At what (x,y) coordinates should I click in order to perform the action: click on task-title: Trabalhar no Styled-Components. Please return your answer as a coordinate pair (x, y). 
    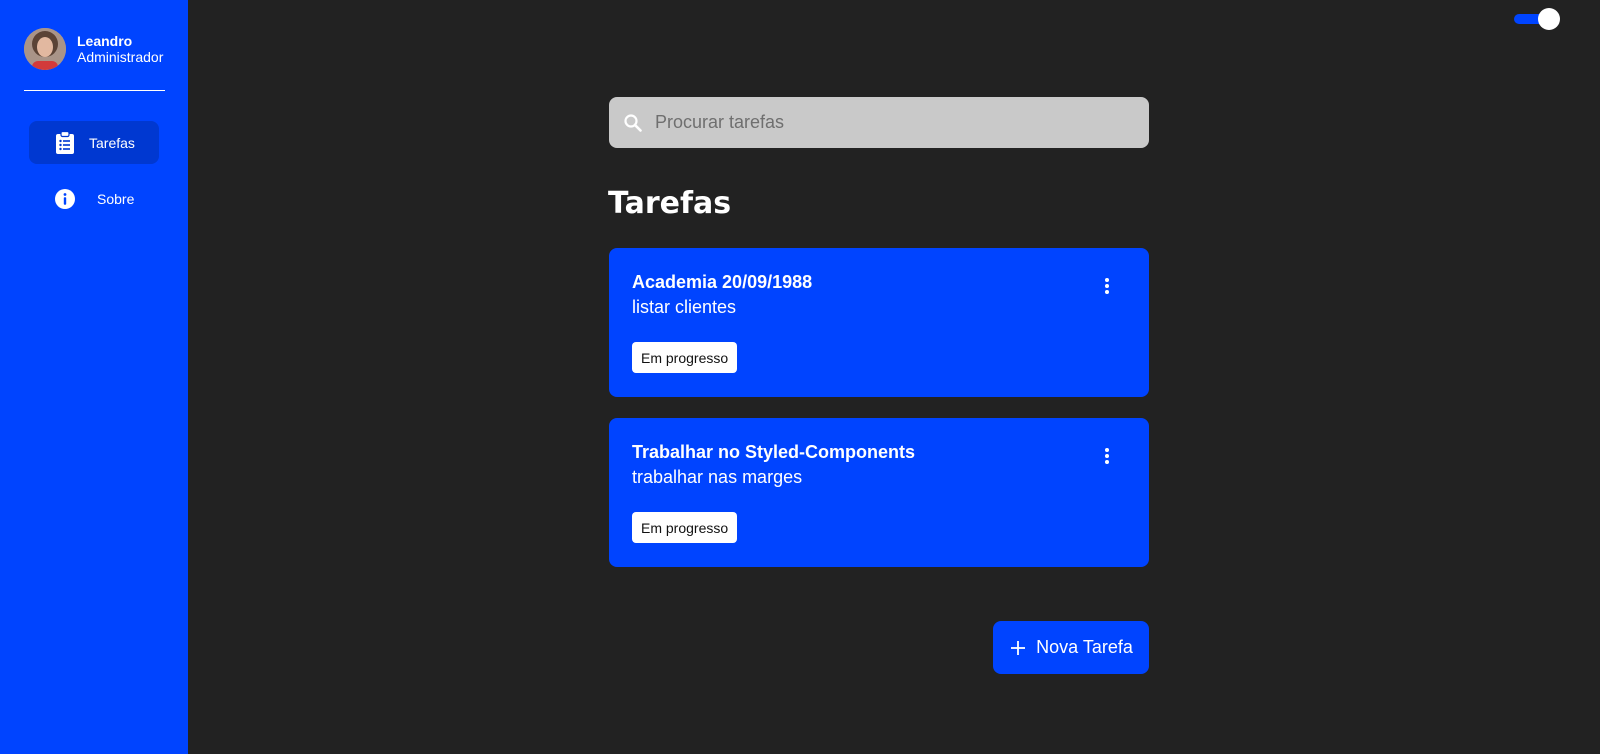
    Looking at the image, I should click on (774, 452).